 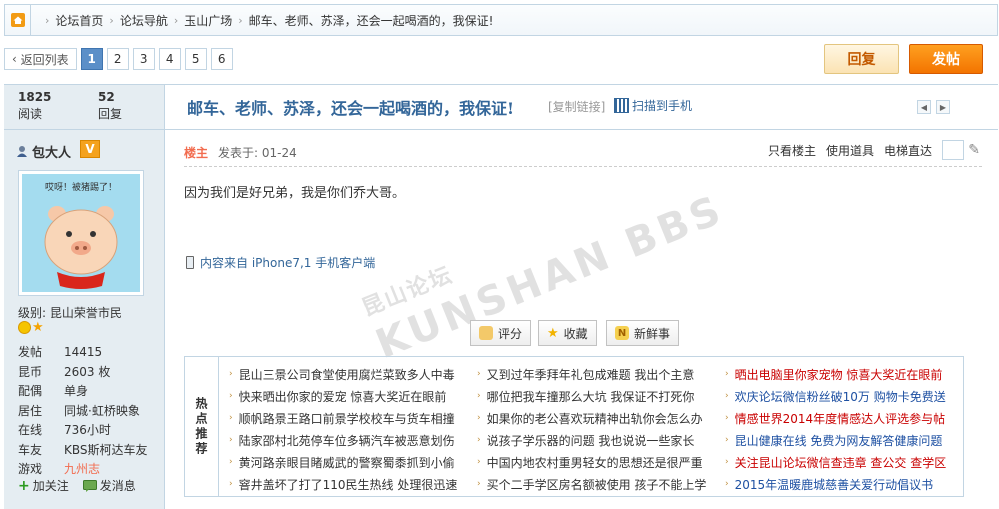 I want to click on pagination: ‹ 返回列表 1 2 3 4 5 6, so click(x=118, y=59).